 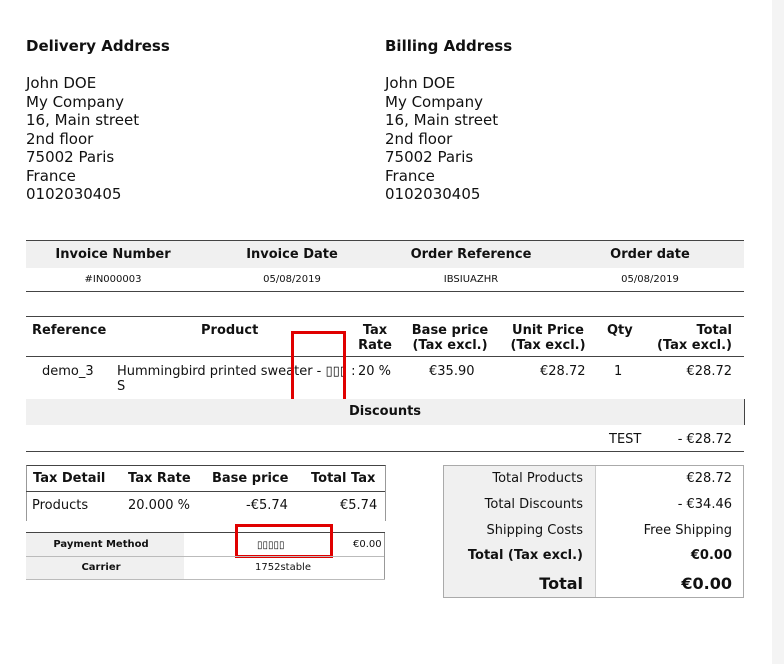 What do you see at coordinates (267, 505) in the screenshot?
I see `tax-detail-base: -€5.74` at bounding box center [267, 505].